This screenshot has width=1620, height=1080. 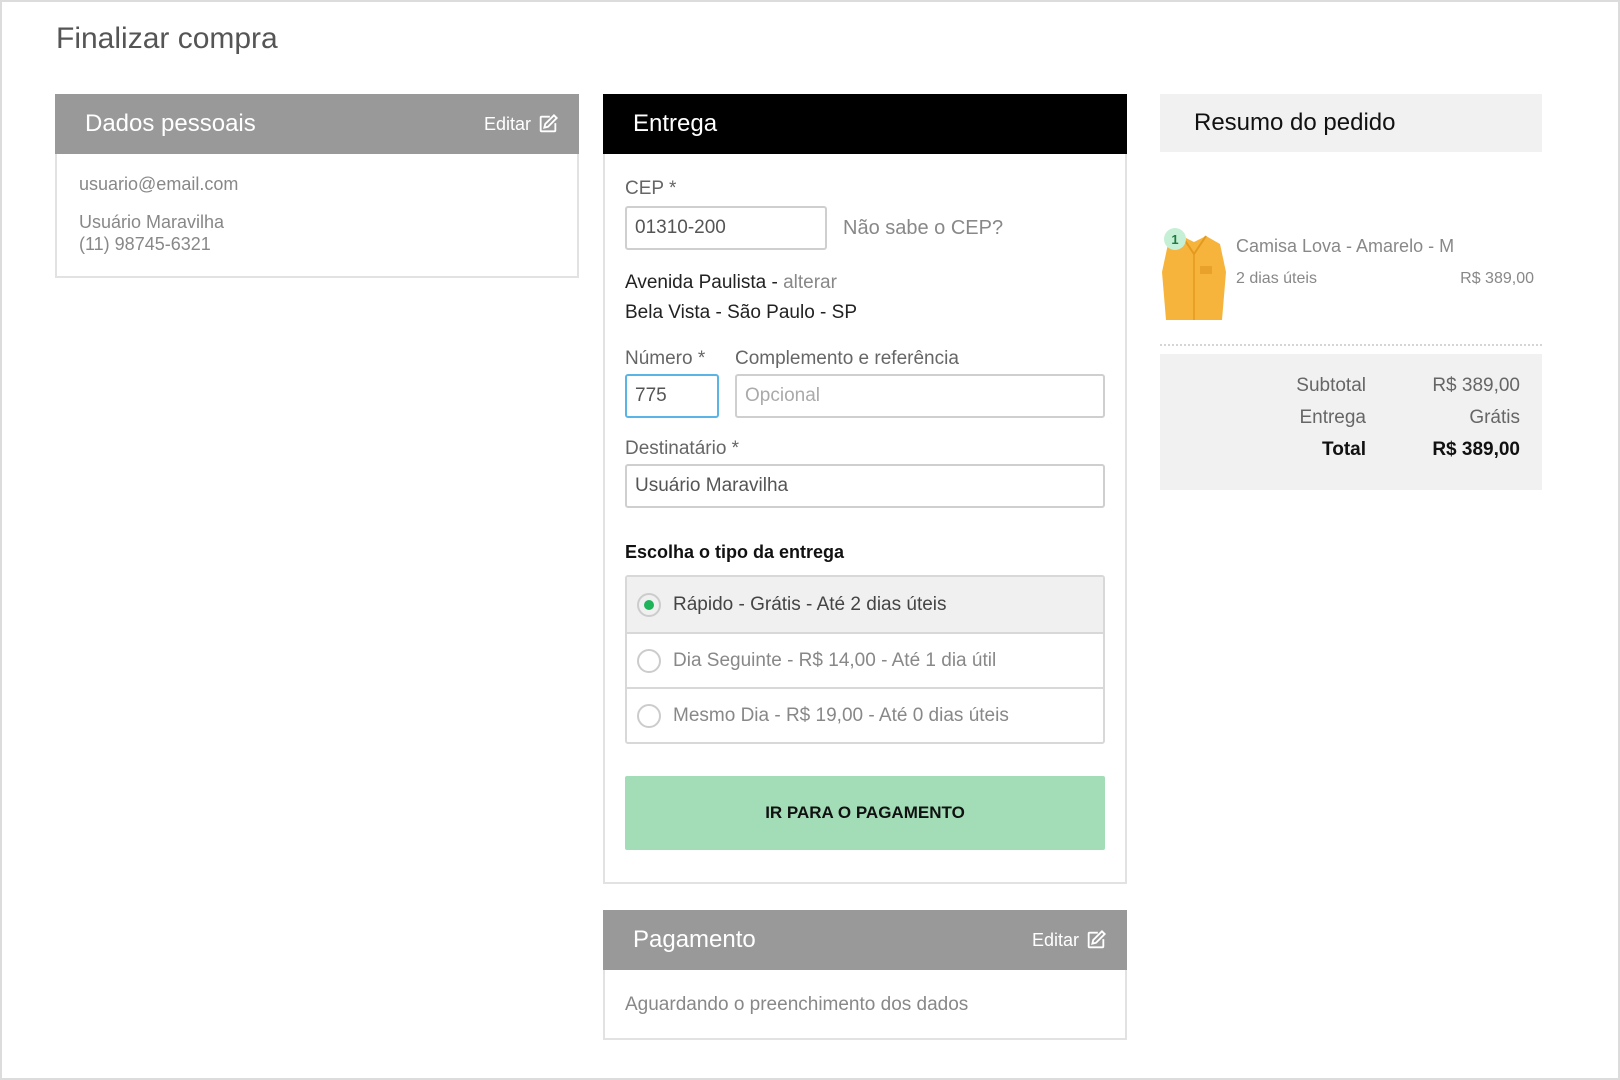 What do you see at coordinates (672, 396) in the screenshot?
I see `number-input` at bounding box center [672, 396].